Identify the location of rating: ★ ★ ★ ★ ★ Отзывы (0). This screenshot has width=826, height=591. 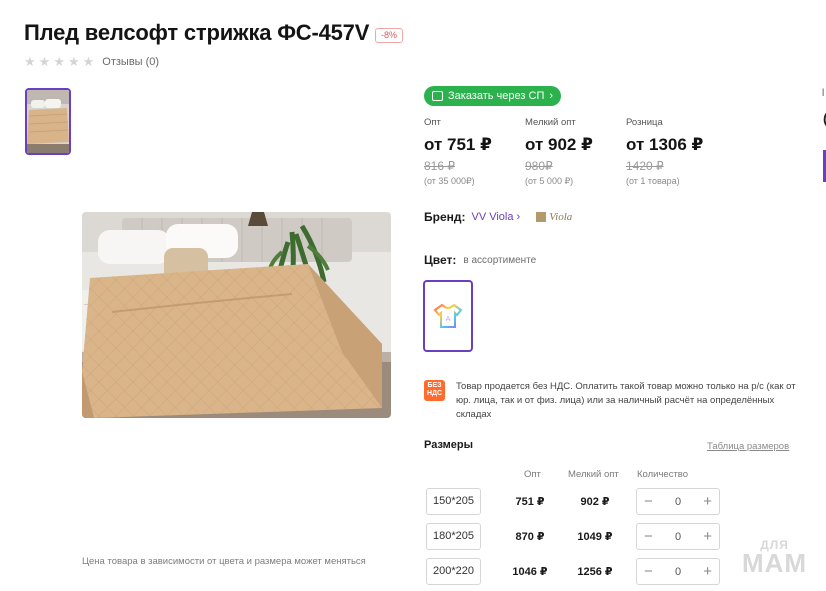
(91, 62).